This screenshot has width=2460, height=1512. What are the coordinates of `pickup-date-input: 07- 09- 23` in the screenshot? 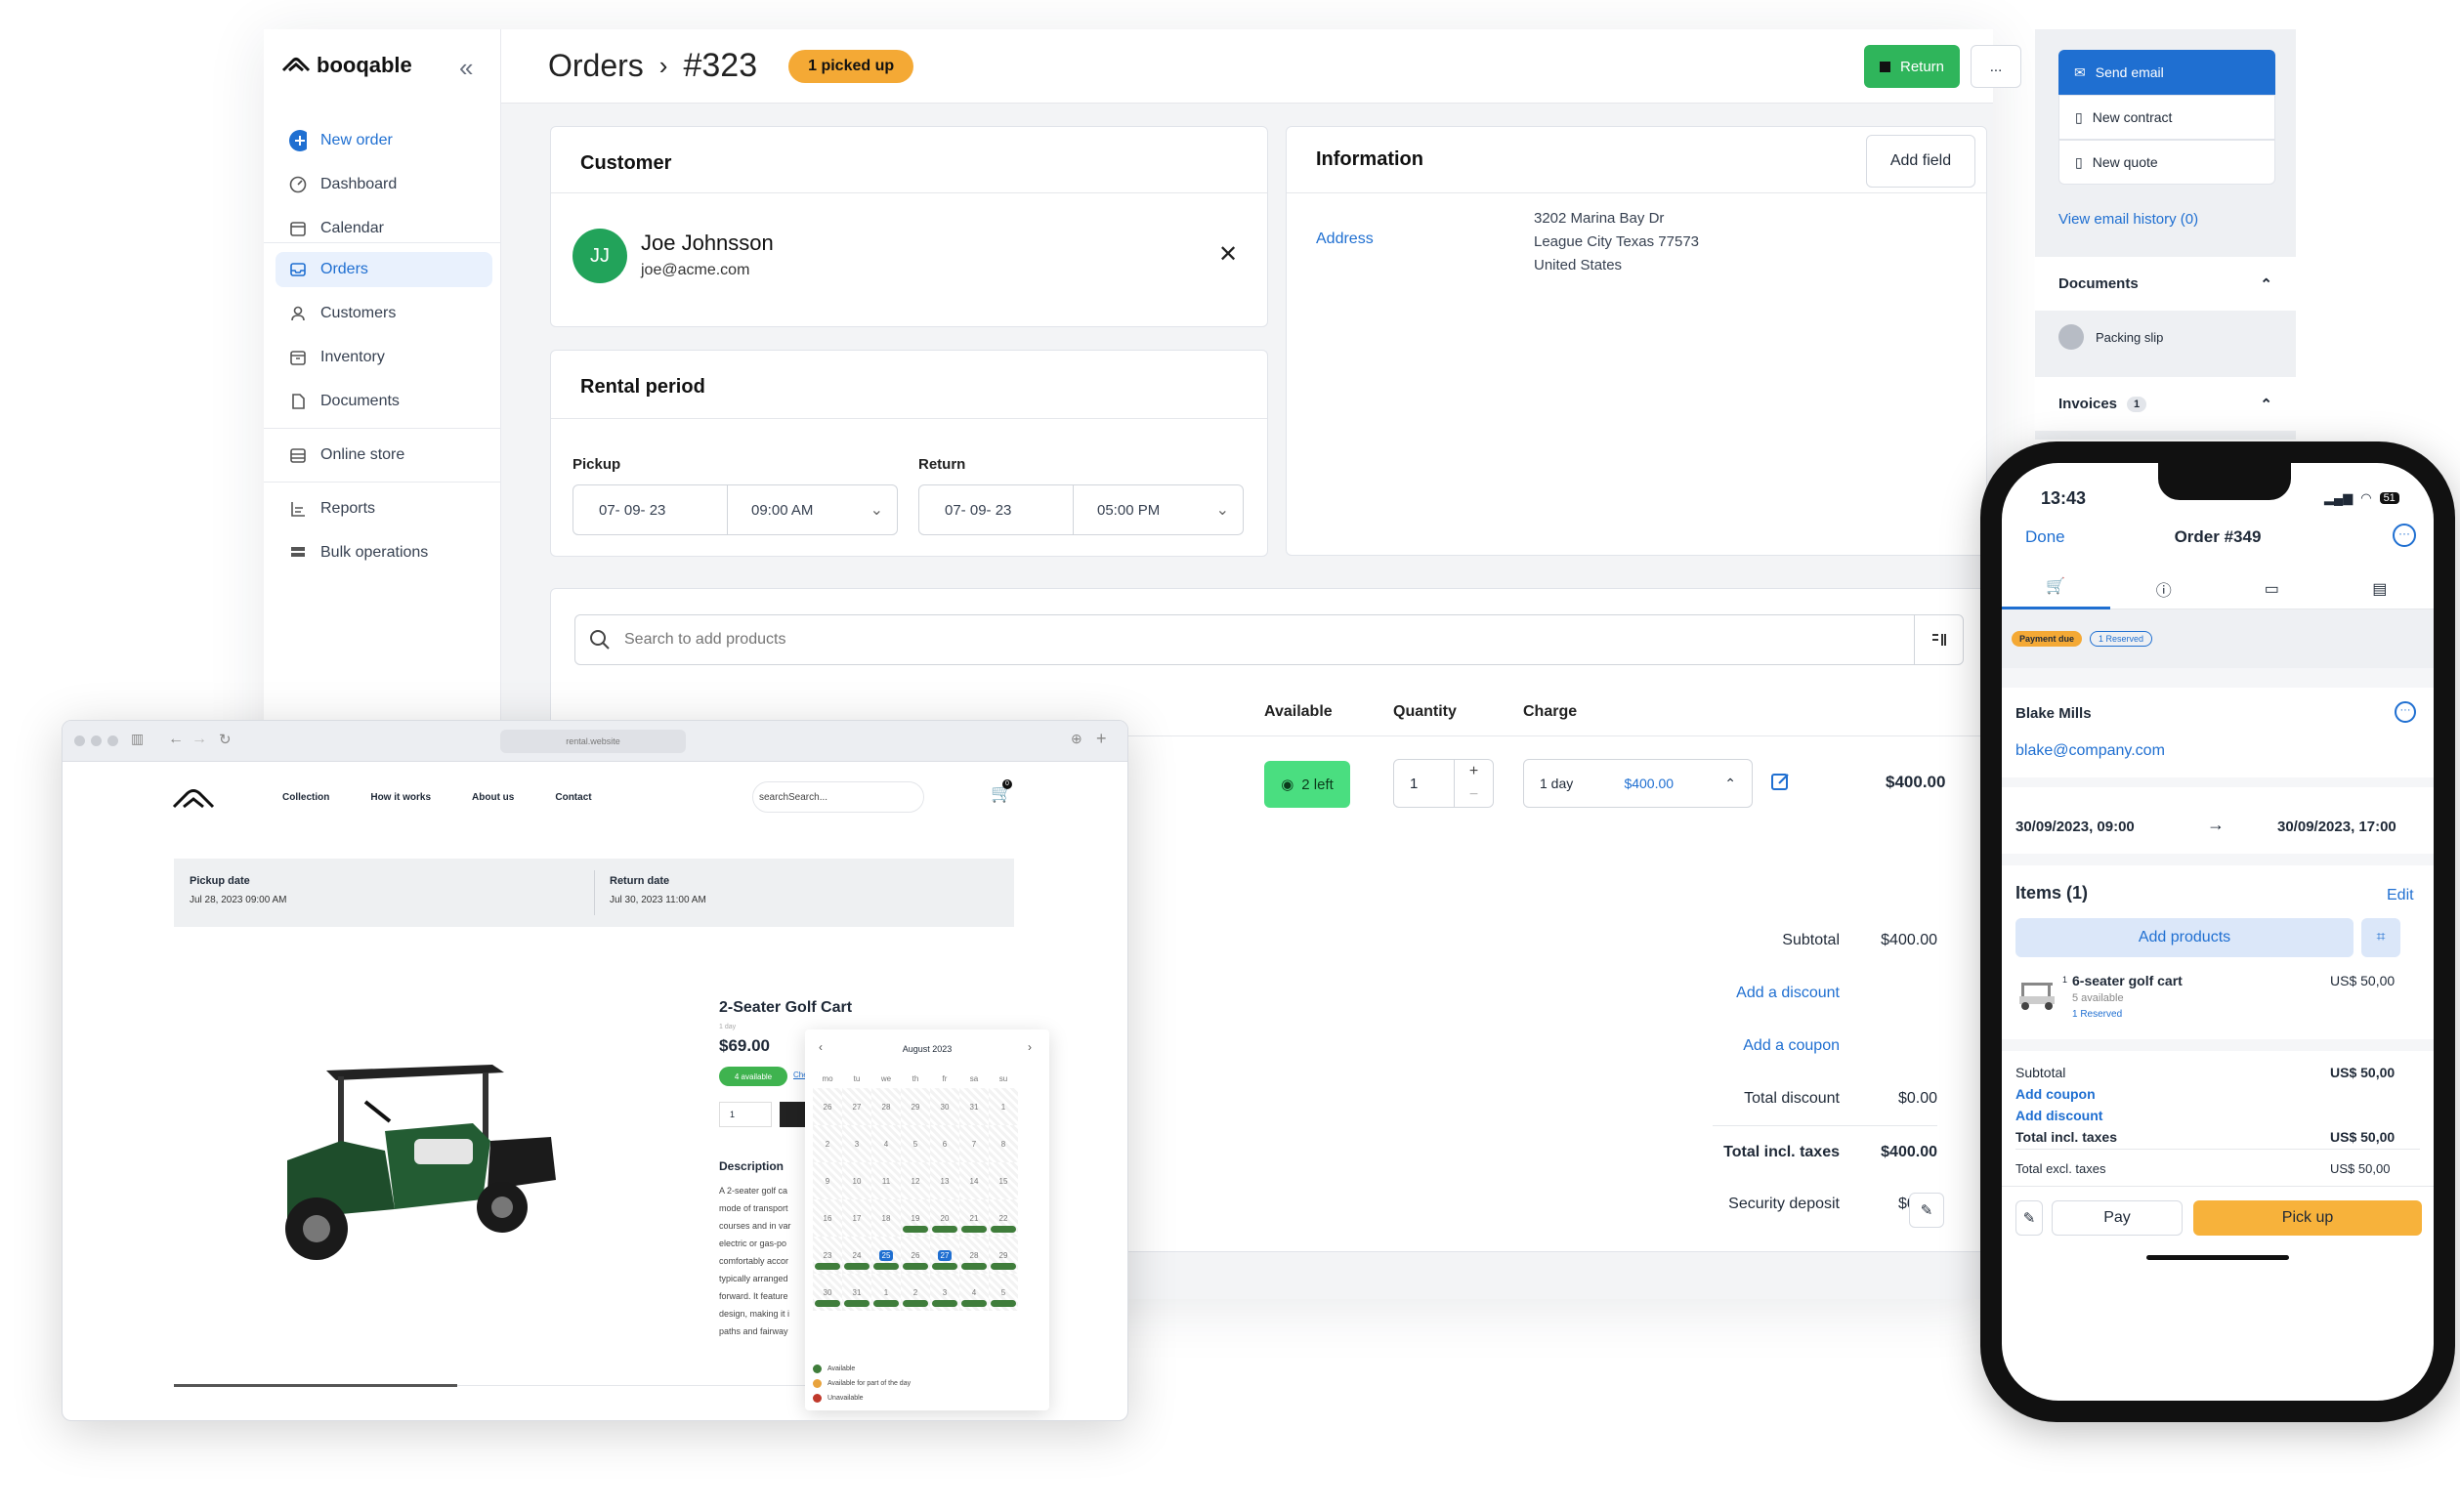 It's located at (650, 509).